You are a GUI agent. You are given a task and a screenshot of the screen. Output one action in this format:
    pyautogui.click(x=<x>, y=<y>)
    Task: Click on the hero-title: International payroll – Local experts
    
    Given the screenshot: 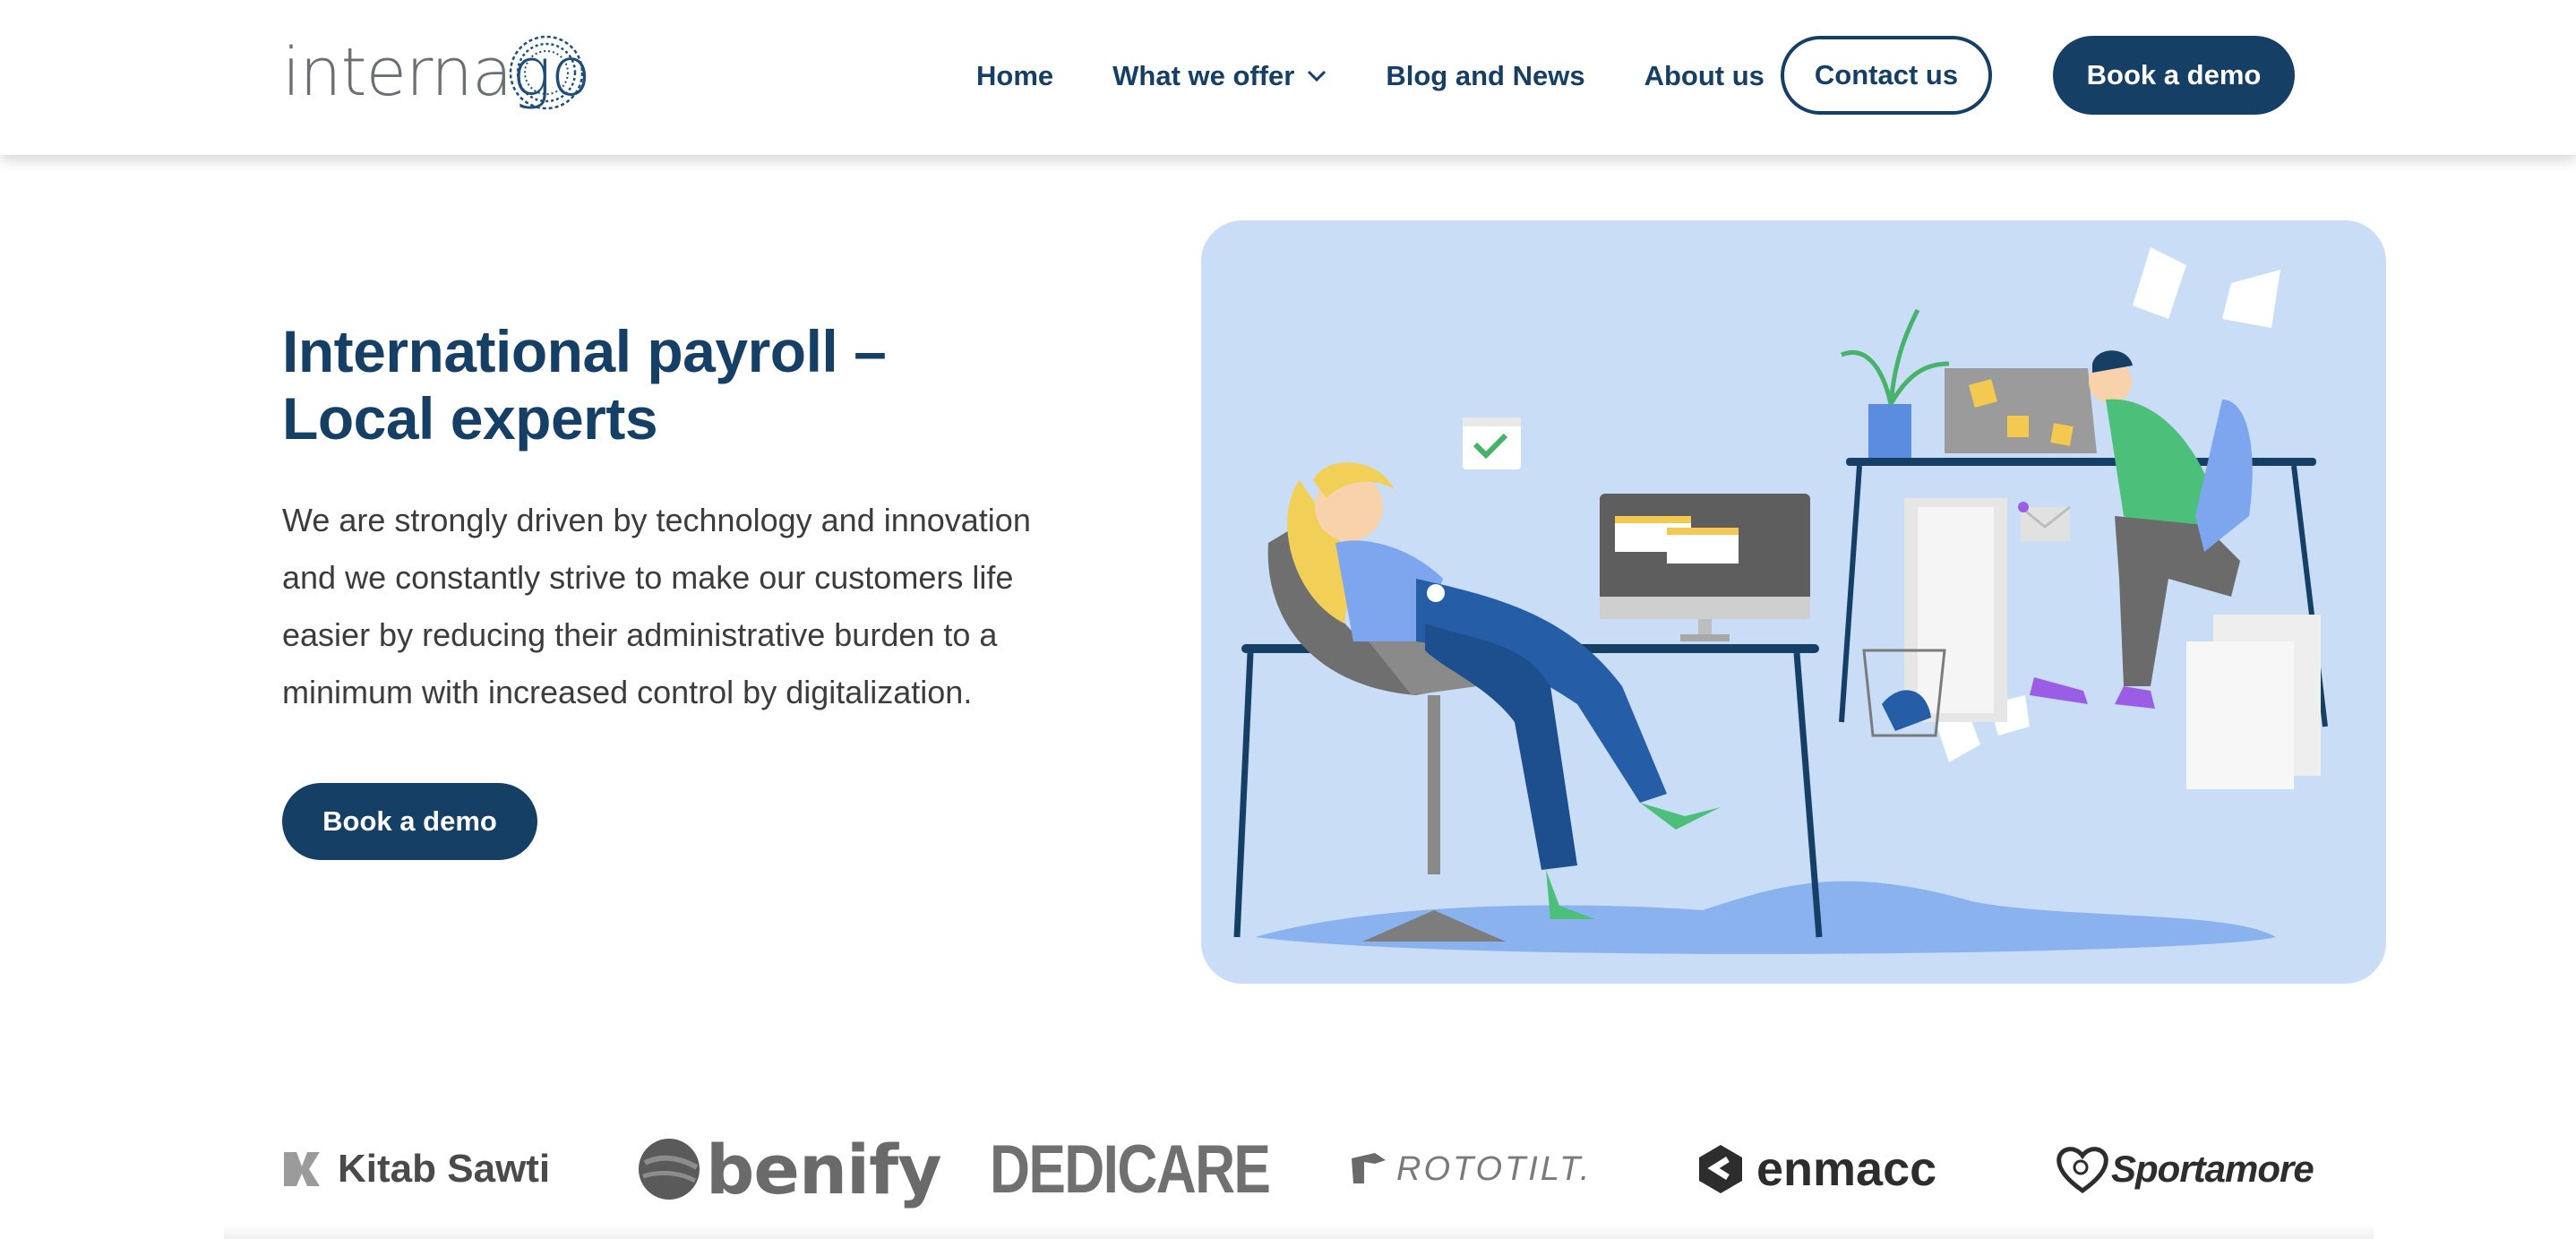 What is the action you would take?
    pyautogui.click(x=622, y=385)
    